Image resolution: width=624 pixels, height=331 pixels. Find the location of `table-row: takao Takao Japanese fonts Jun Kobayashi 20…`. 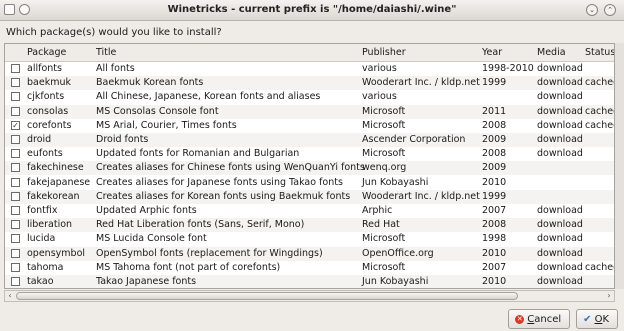

table-row: takao Takao Japanese fonts Jun Kobayashi 20… is located at coordinates (309, 281).